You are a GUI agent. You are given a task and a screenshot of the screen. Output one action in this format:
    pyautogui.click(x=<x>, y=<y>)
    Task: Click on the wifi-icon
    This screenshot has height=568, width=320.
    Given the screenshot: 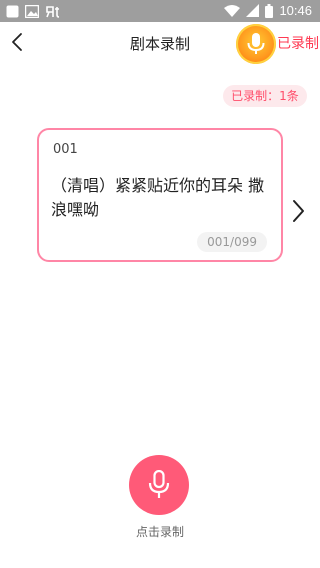 What is the action you would take?
    pyautogui.click(x=232, y=11)
    